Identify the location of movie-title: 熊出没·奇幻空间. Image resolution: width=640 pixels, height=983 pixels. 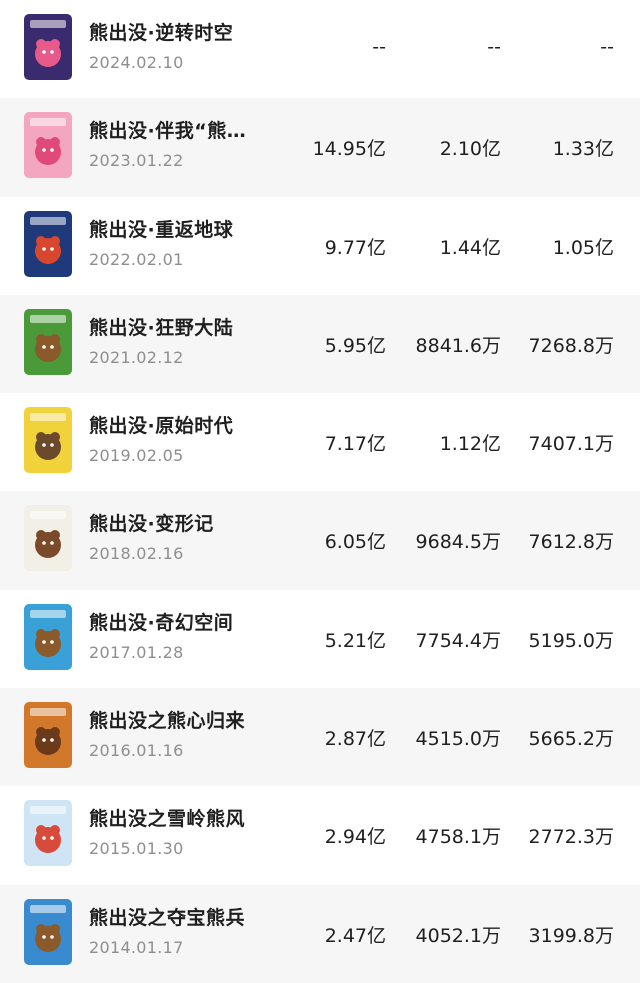
(180, 621).